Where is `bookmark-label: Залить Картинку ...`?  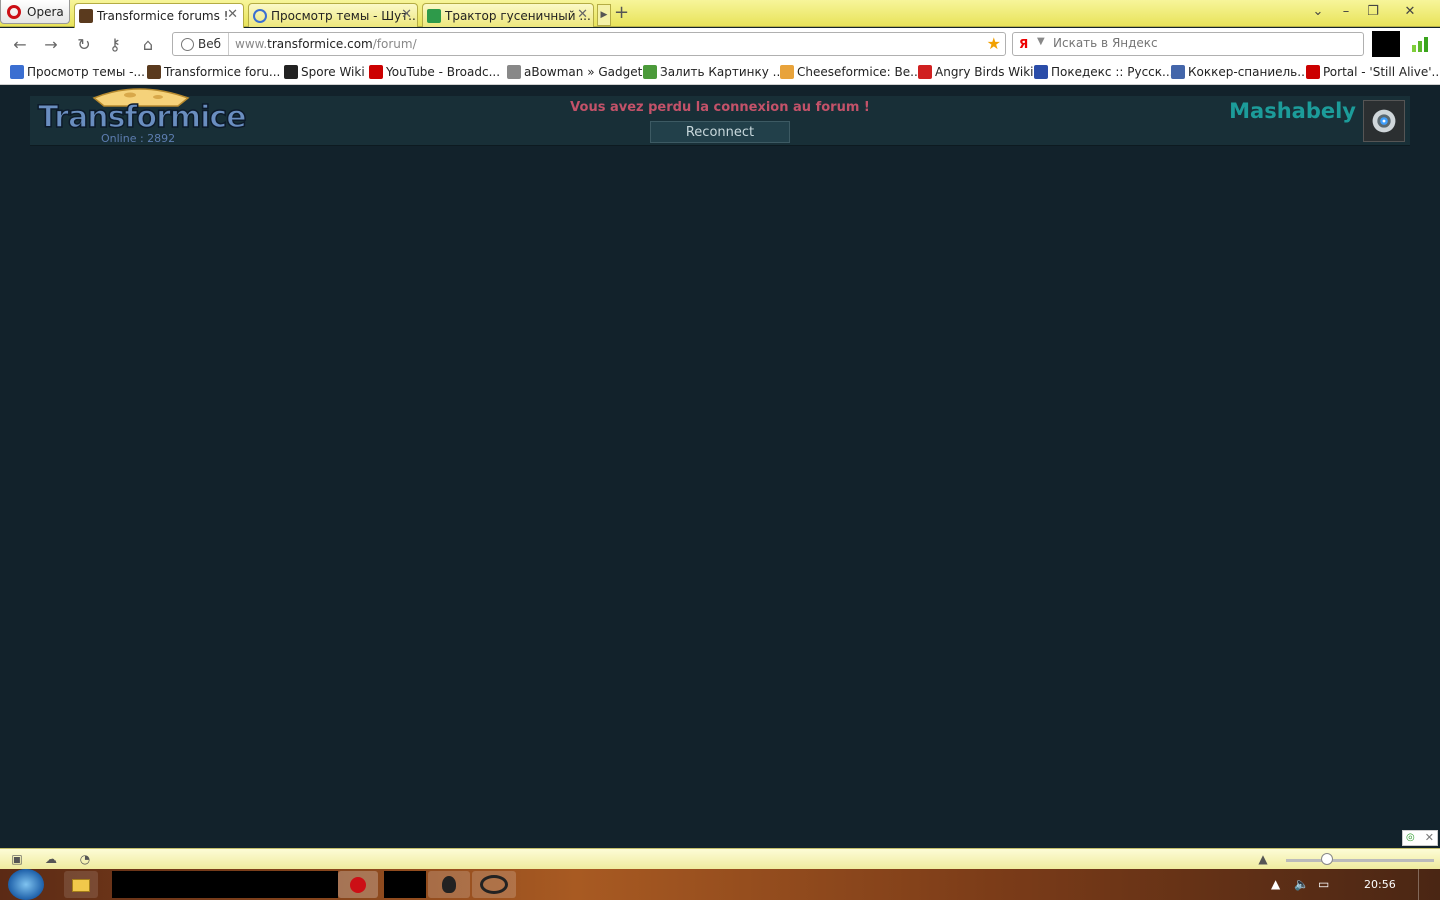 bookmark-label: Залить Картинку ... is located at coordinates (722, 72).